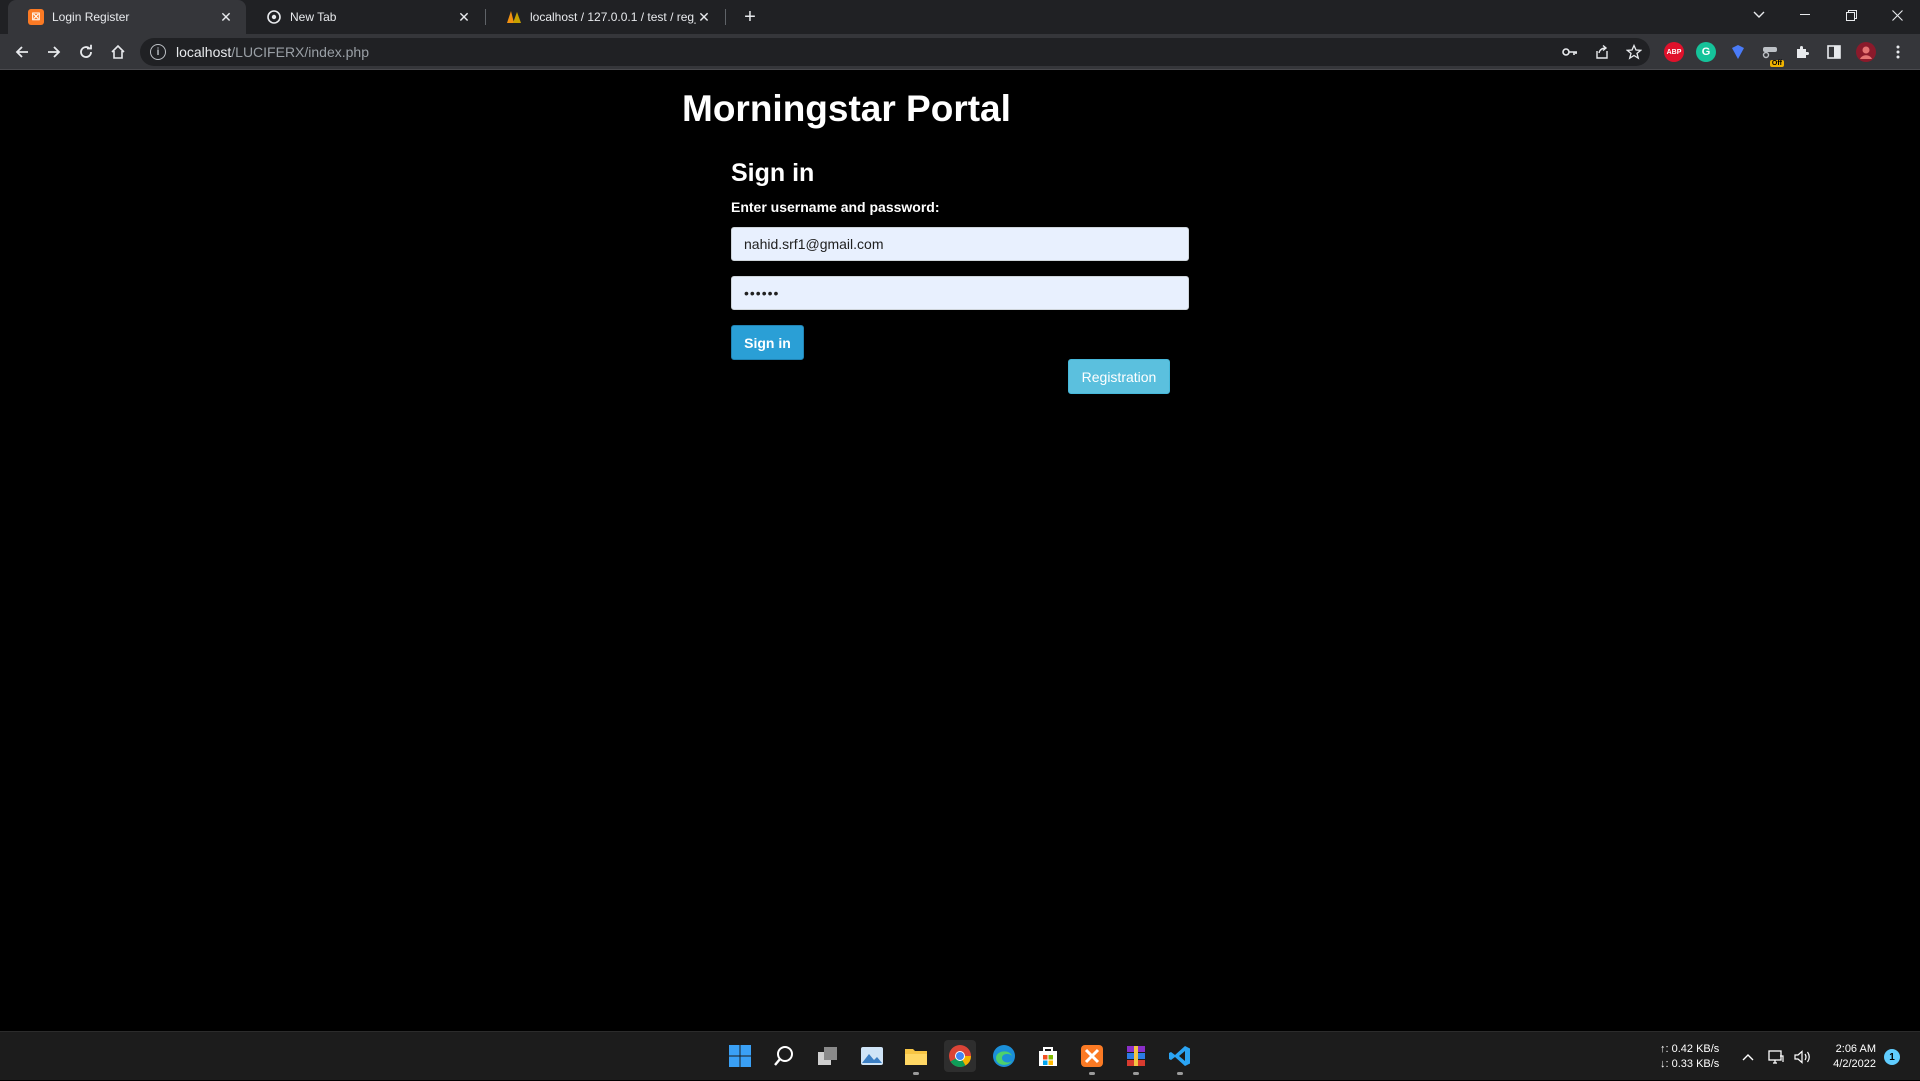 The height and width of the screenshot is (1081, 1920). I want to click on task-view-icon, so click(828, 1056).